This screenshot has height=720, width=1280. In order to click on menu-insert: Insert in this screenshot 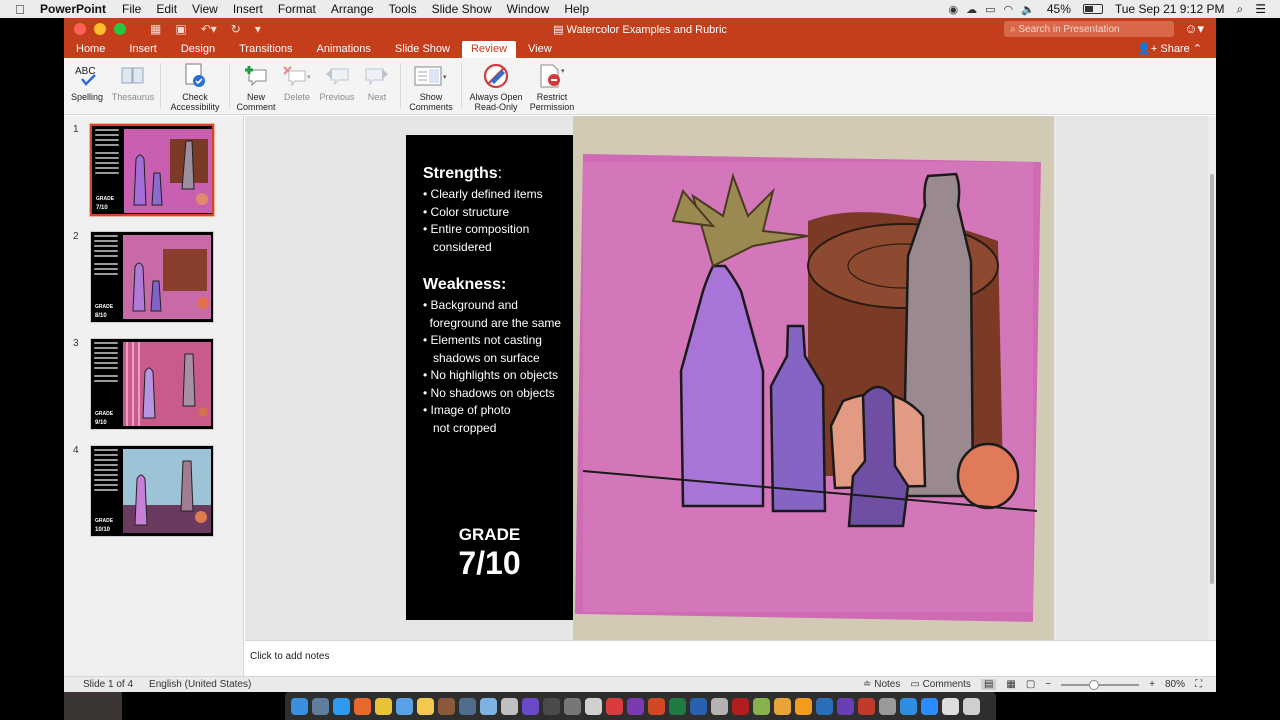, I will do `click(248, 9)`.